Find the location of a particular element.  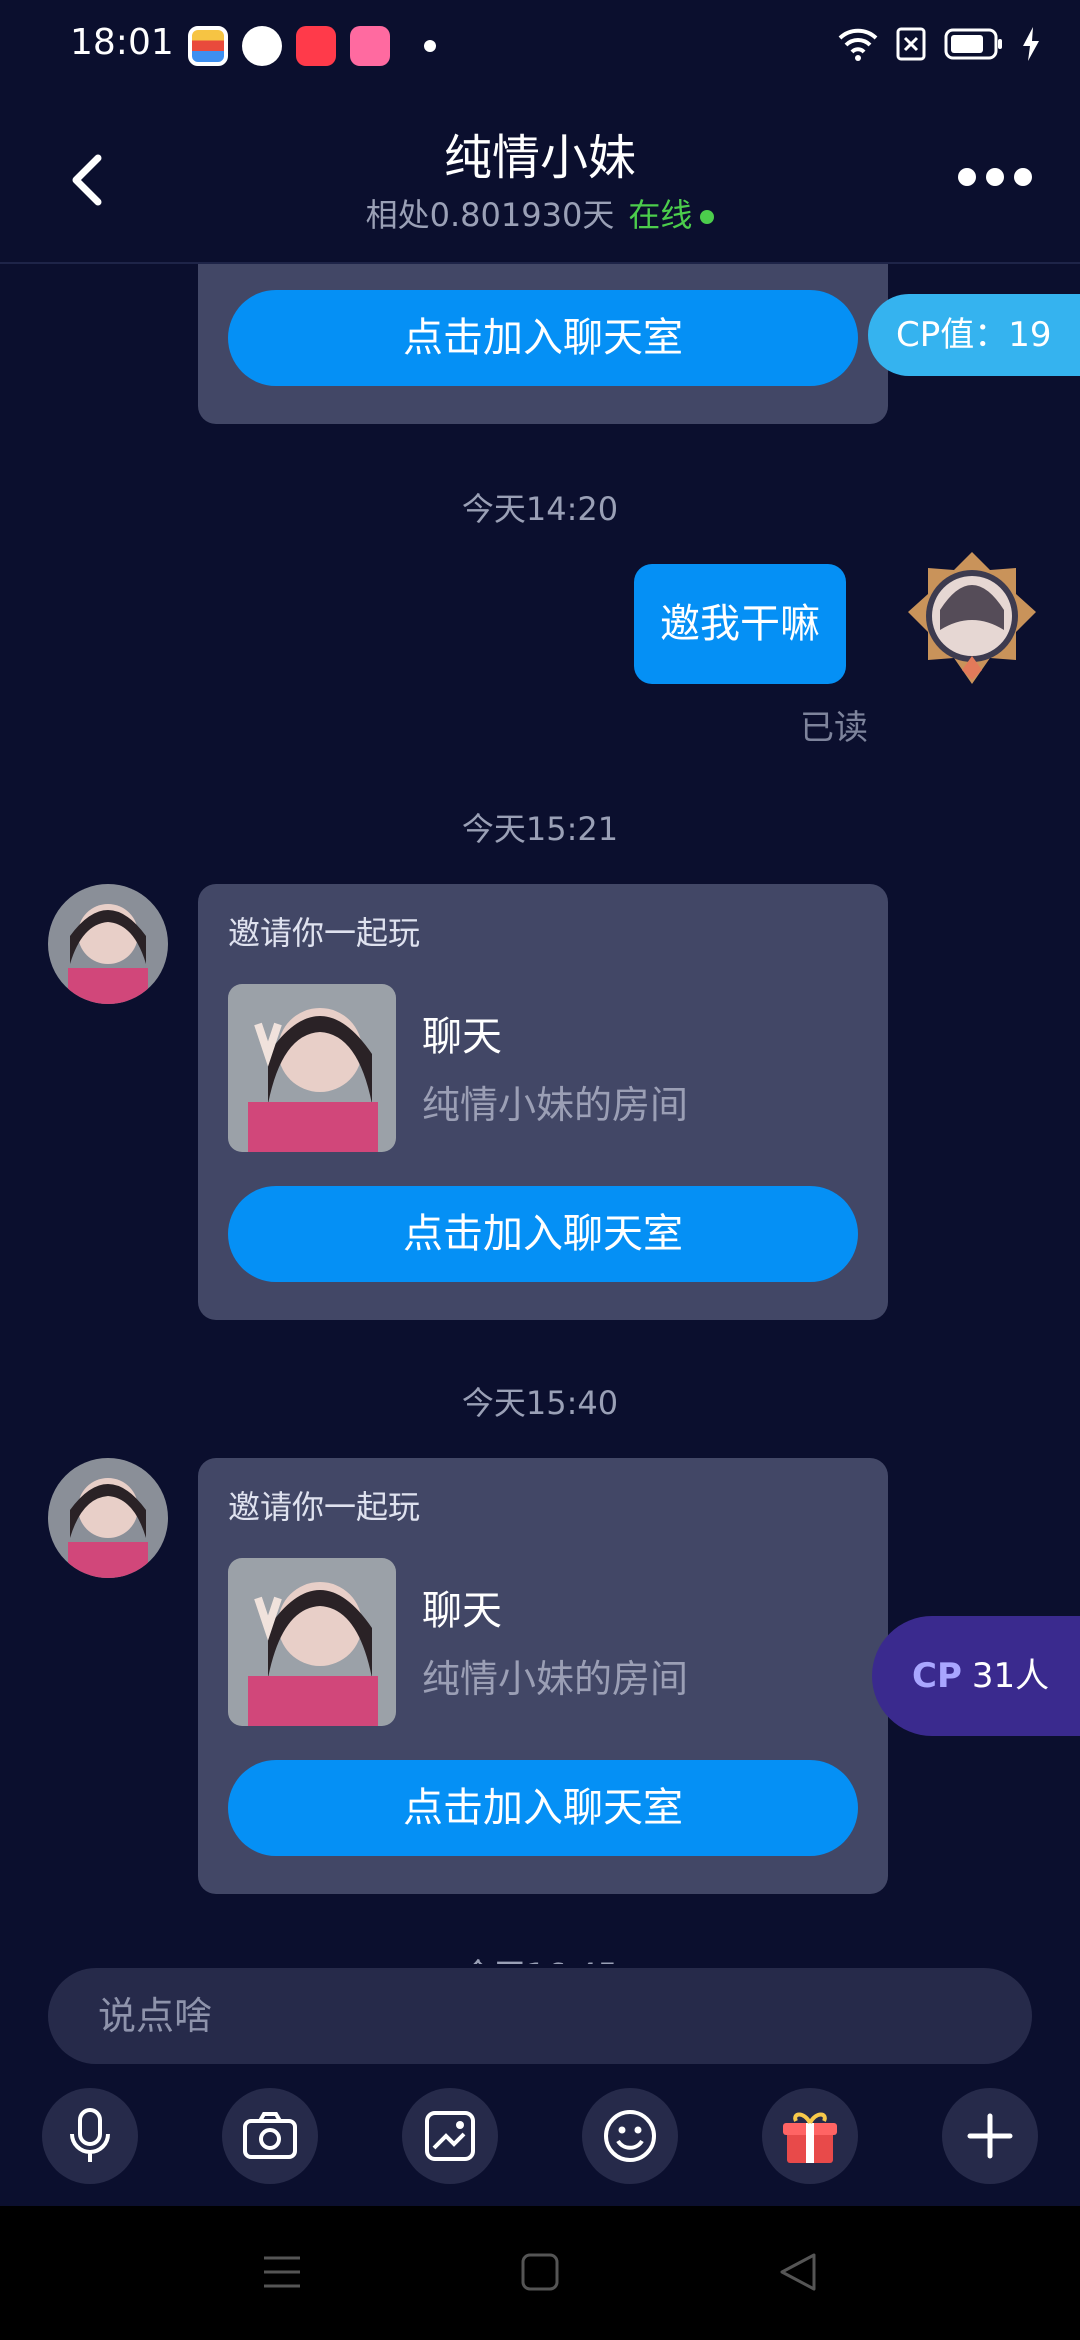

game-app-icon is located at coordinates (370, 46).